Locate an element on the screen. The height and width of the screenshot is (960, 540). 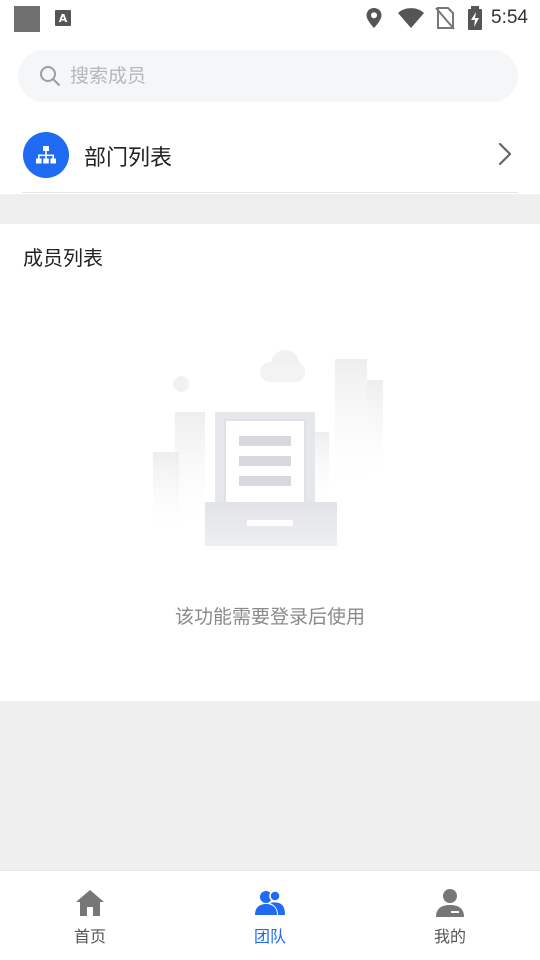
location-icon is located at coordinates (374, 18).